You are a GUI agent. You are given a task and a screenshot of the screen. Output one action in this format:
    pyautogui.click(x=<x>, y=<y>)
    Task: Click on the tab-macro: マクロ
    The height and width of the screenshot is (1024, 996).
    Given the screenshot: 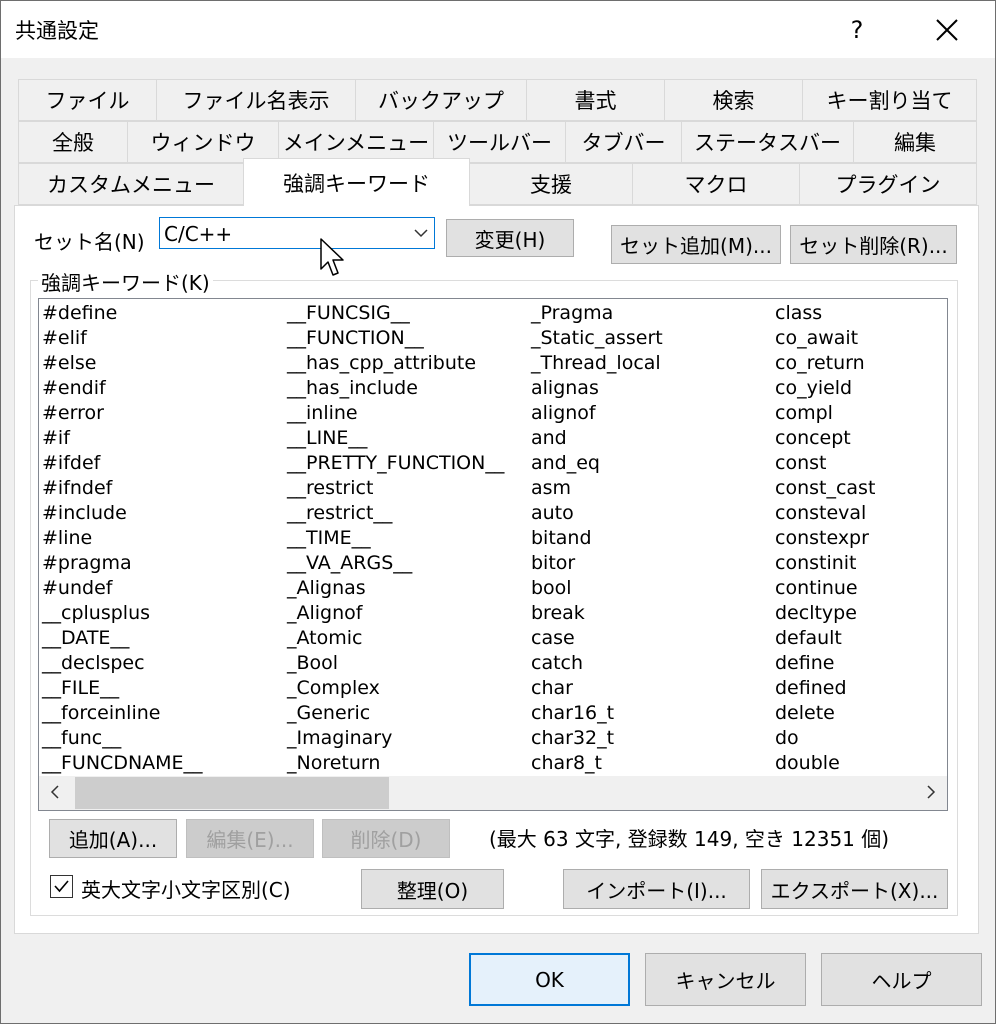 What is the action you would take?
    pyautogui.click(x=716, y=184)
    